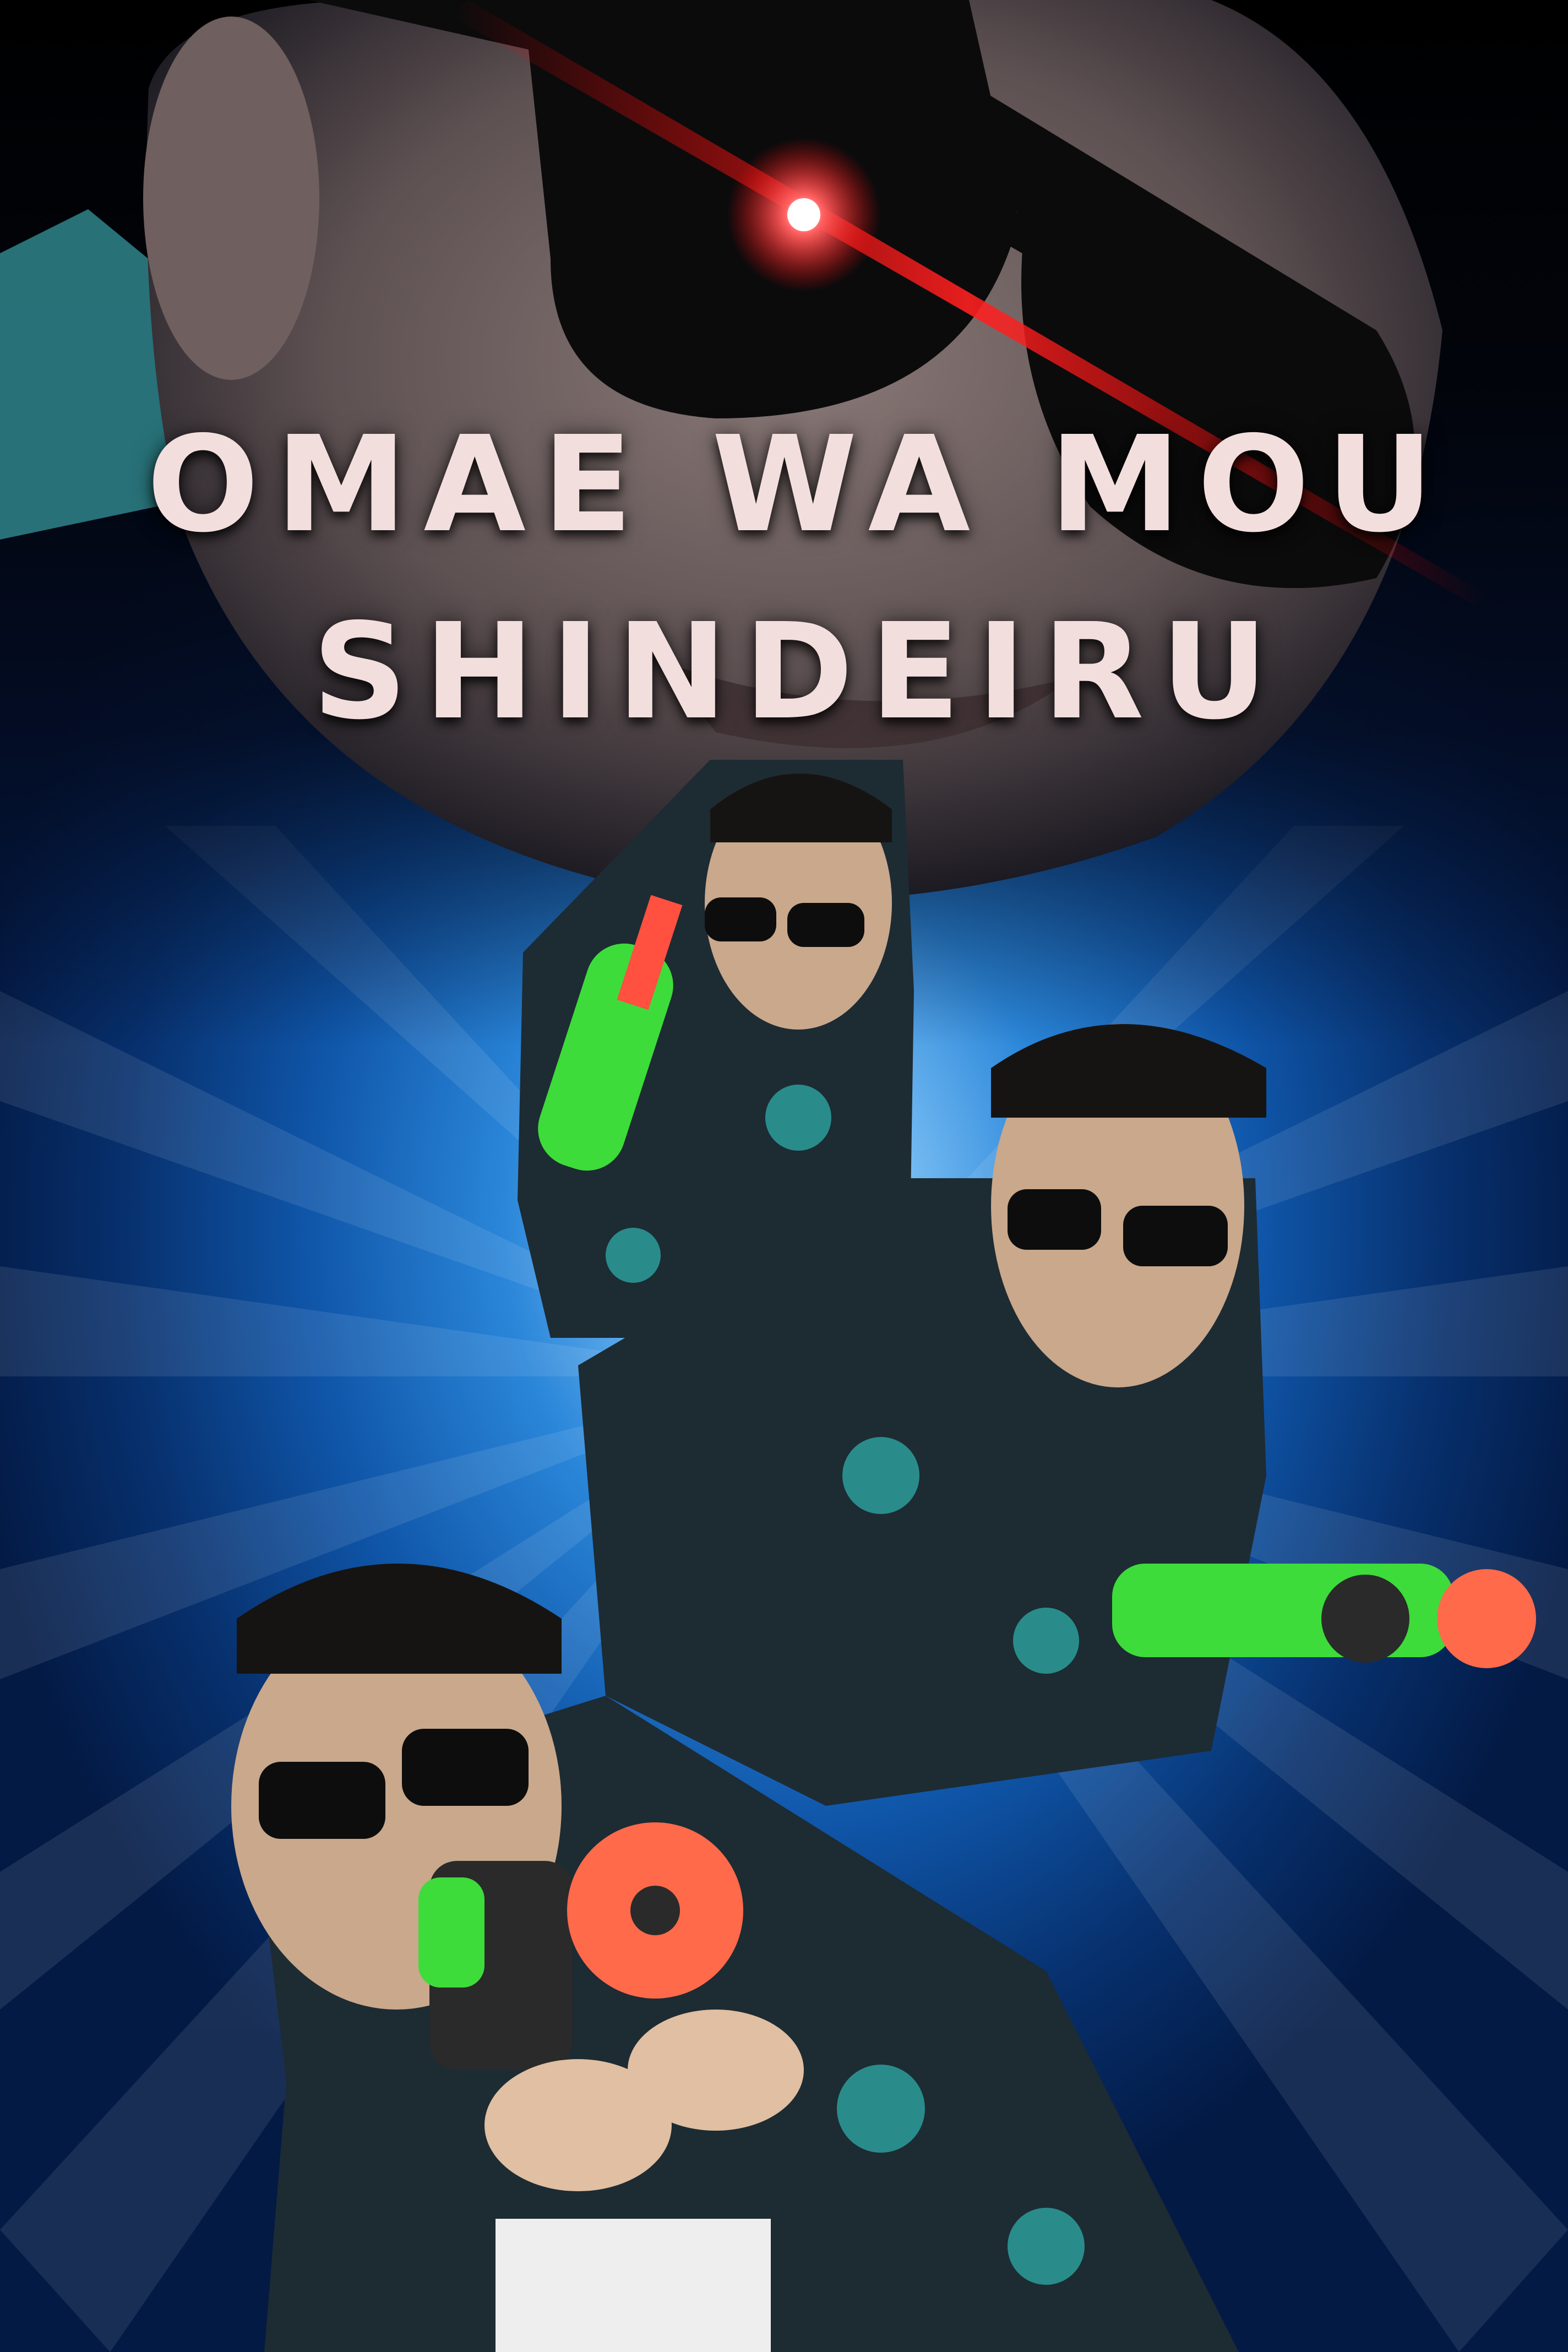 The image size is (1568, 2352). I want to click on ear-closeup, so click(231, 198).